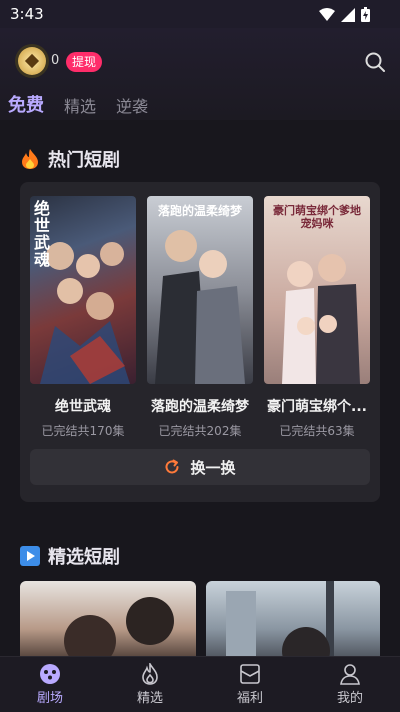 This screenshot has width=400, height=712. I want to click on bottom-nav: 剧场 精选 福利 我的, so click(200, 684).